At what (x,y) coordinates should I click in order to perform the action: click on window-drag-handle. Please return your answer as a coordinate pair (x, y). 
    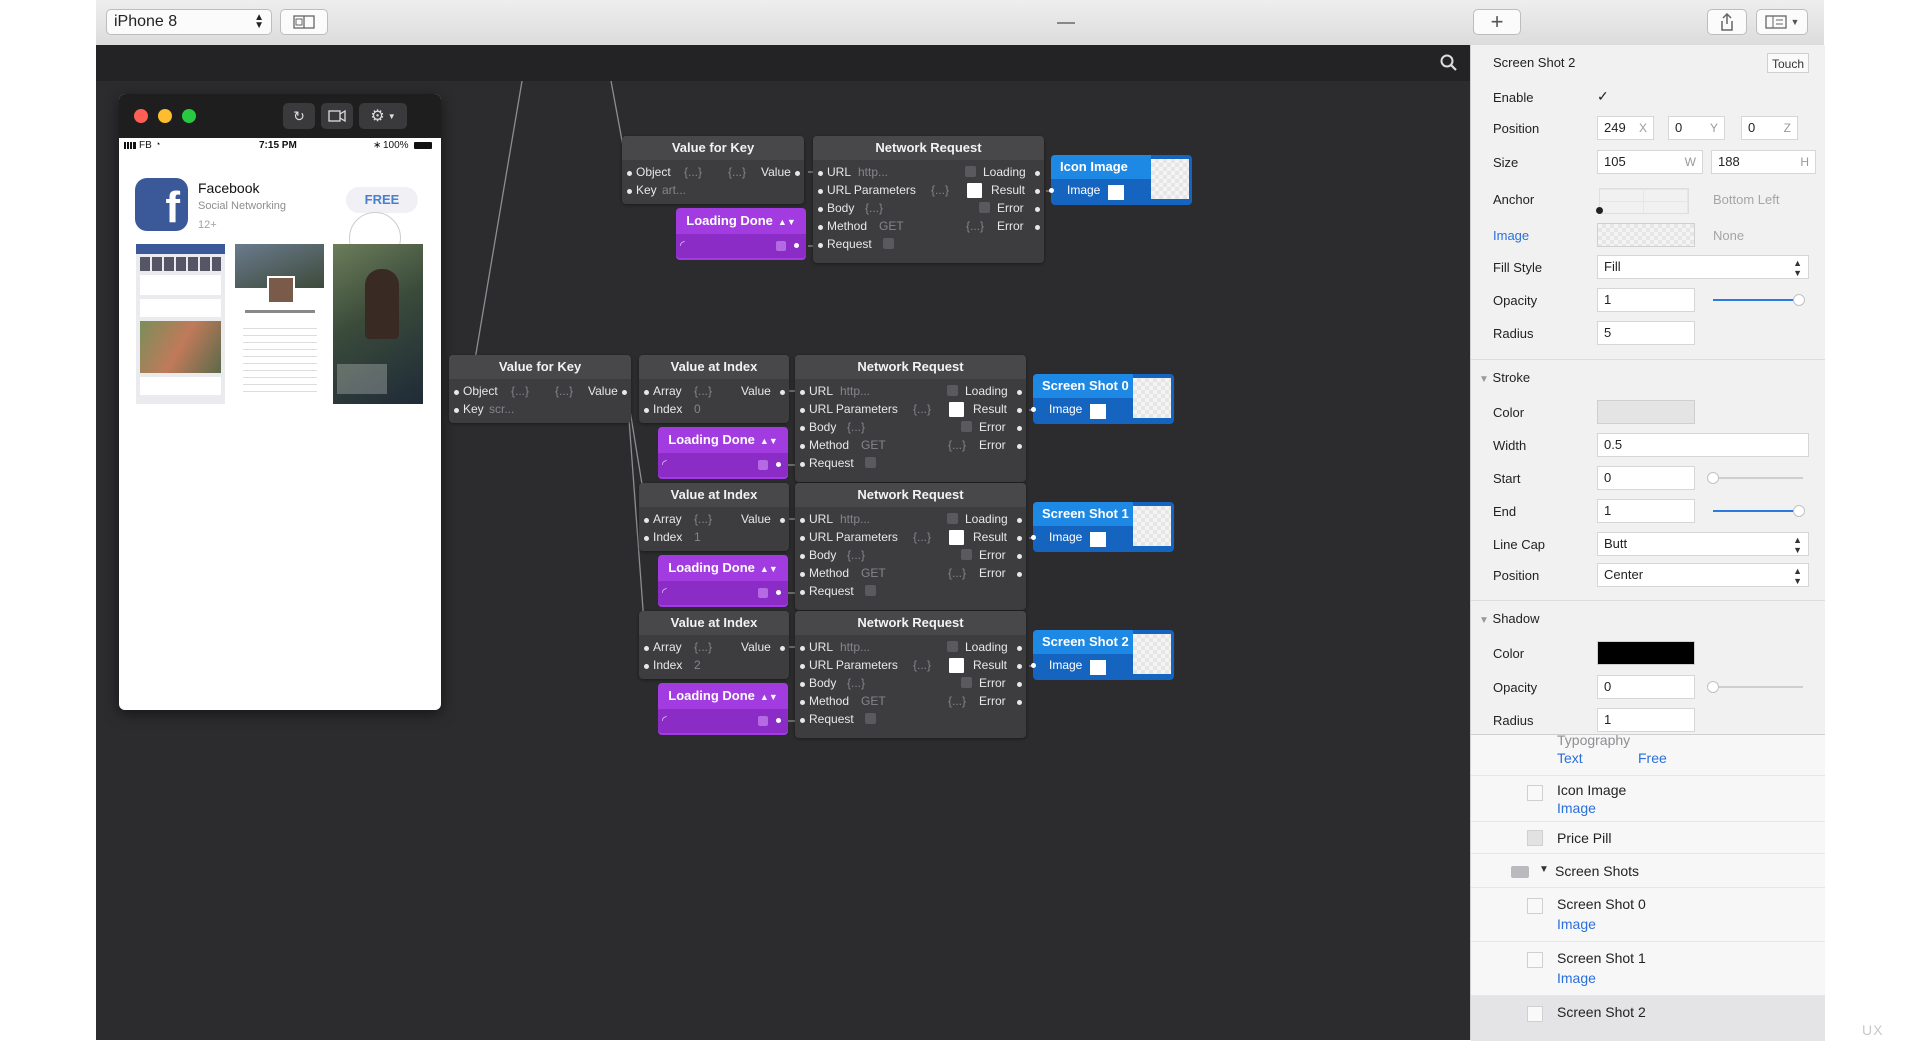
    Looking at the image, I should click on (1066, 23).